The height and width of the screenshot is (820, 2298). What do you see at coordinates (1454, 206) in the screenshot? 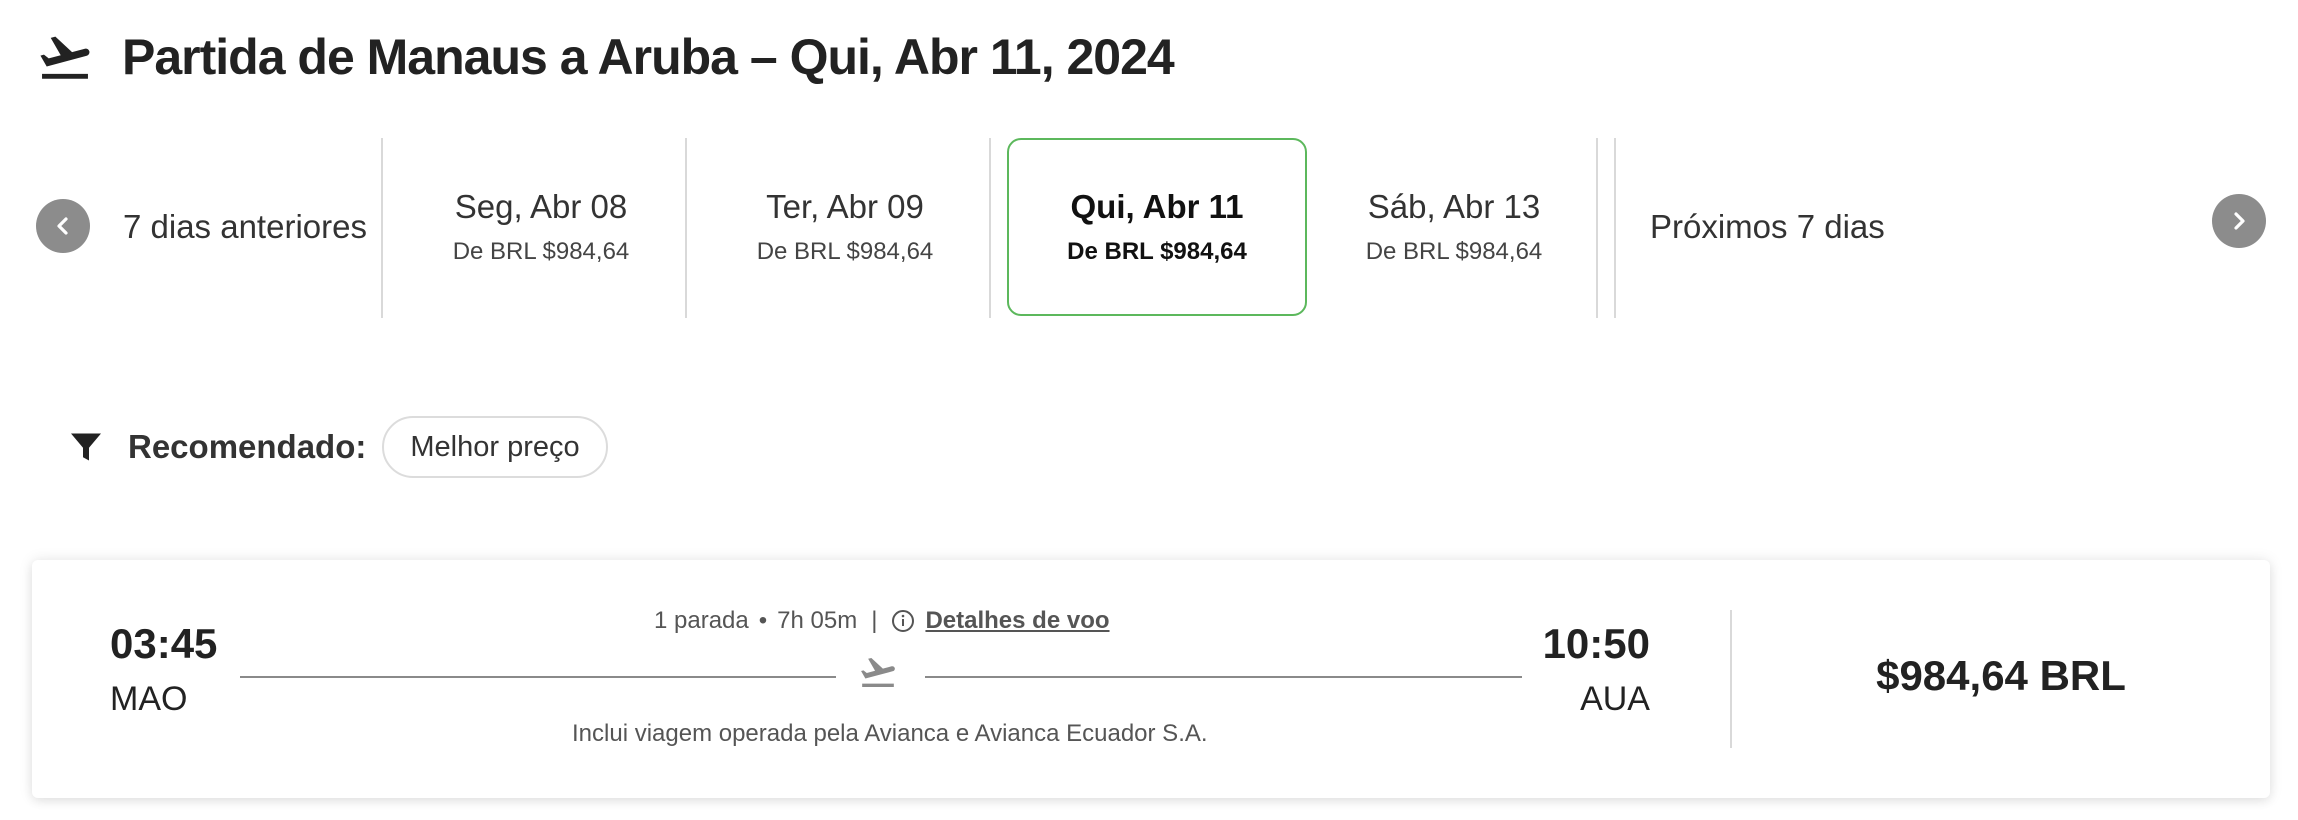
I see `date-label: Sáb, Abr 13` at bounding box center [1454, 206].